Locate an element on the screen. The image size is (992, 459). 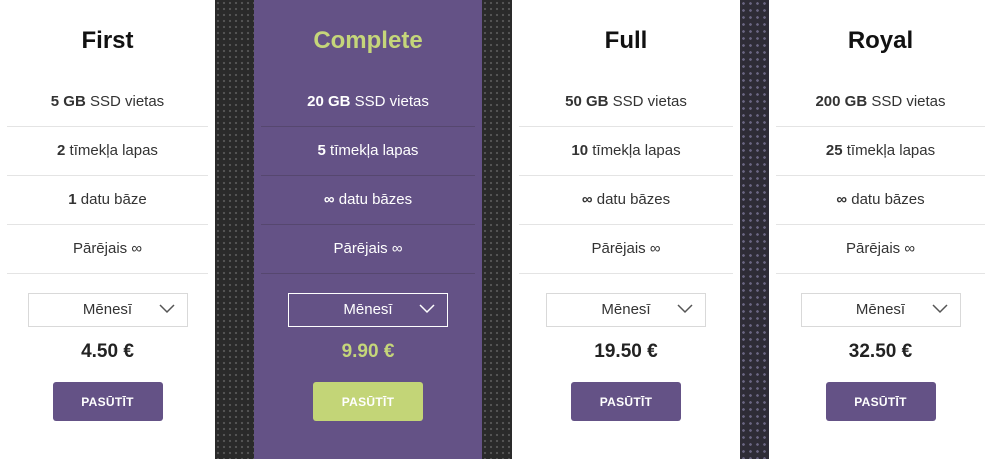
plan-price: 19.50 € is located at coordinates (626, 351).